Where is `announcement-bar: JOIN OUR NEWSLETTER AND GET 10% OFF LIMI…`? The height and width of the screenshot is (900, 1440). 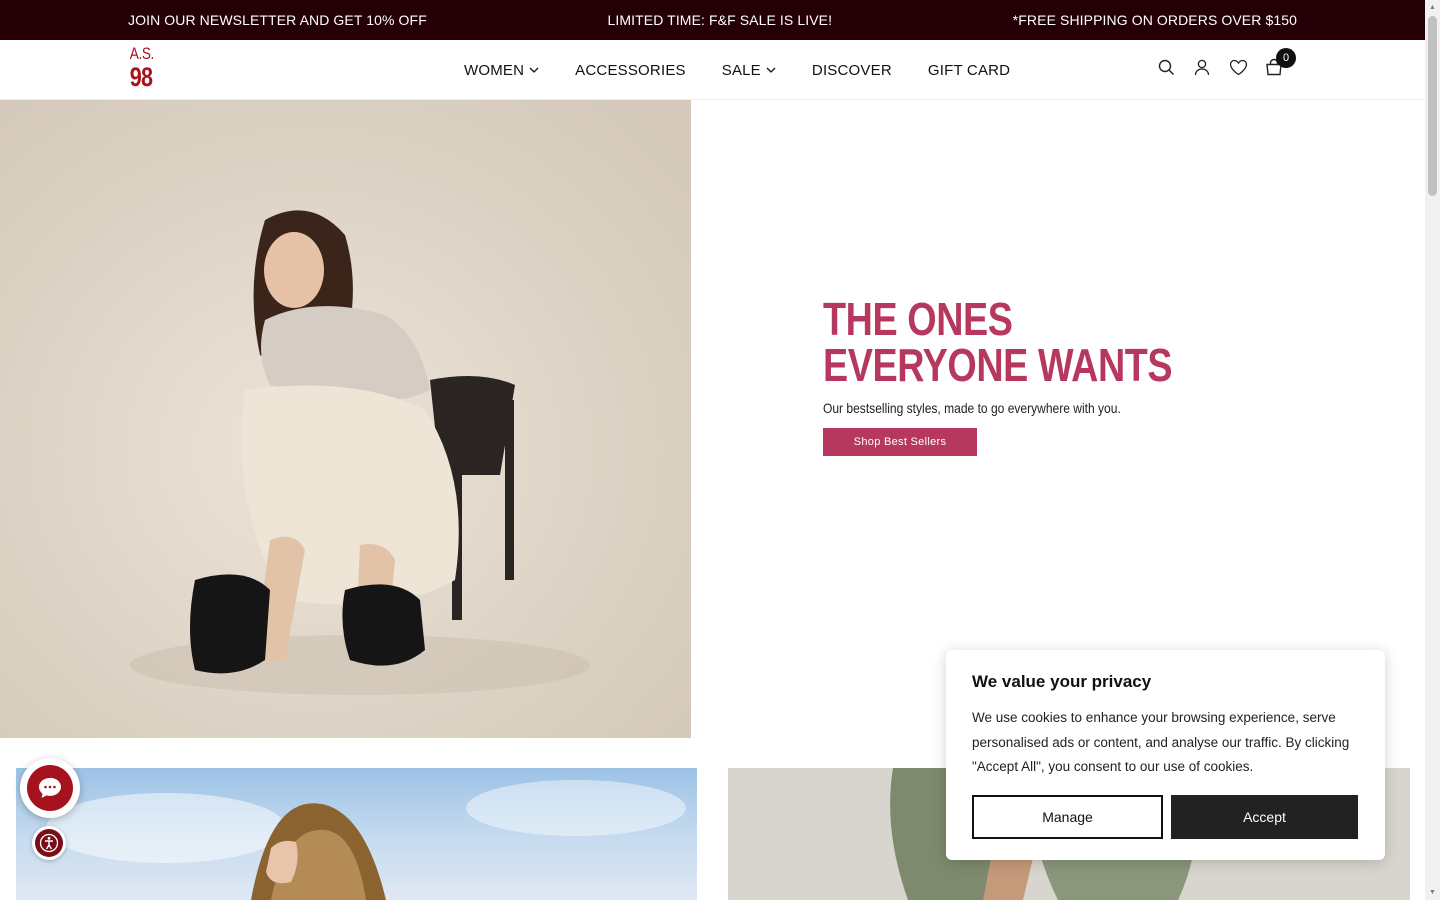 announcement-bar: JOIN OUR NEWSLETTER AND GET 10% OFF LIMI… is located at coordinates (712, 20).